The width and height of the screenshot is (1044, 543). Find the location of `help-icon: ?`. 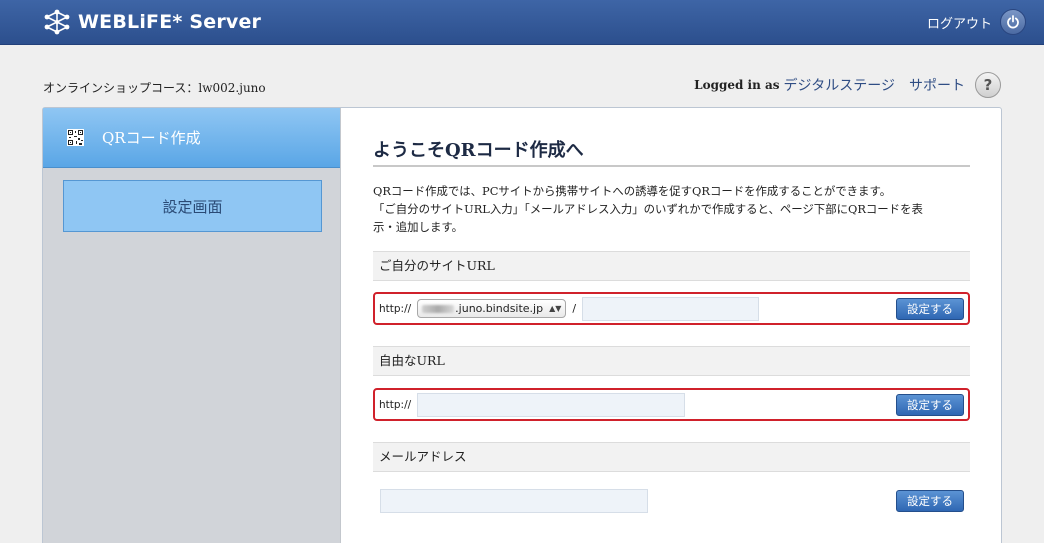

help-icon: ? is located at coordinates (988, 85).